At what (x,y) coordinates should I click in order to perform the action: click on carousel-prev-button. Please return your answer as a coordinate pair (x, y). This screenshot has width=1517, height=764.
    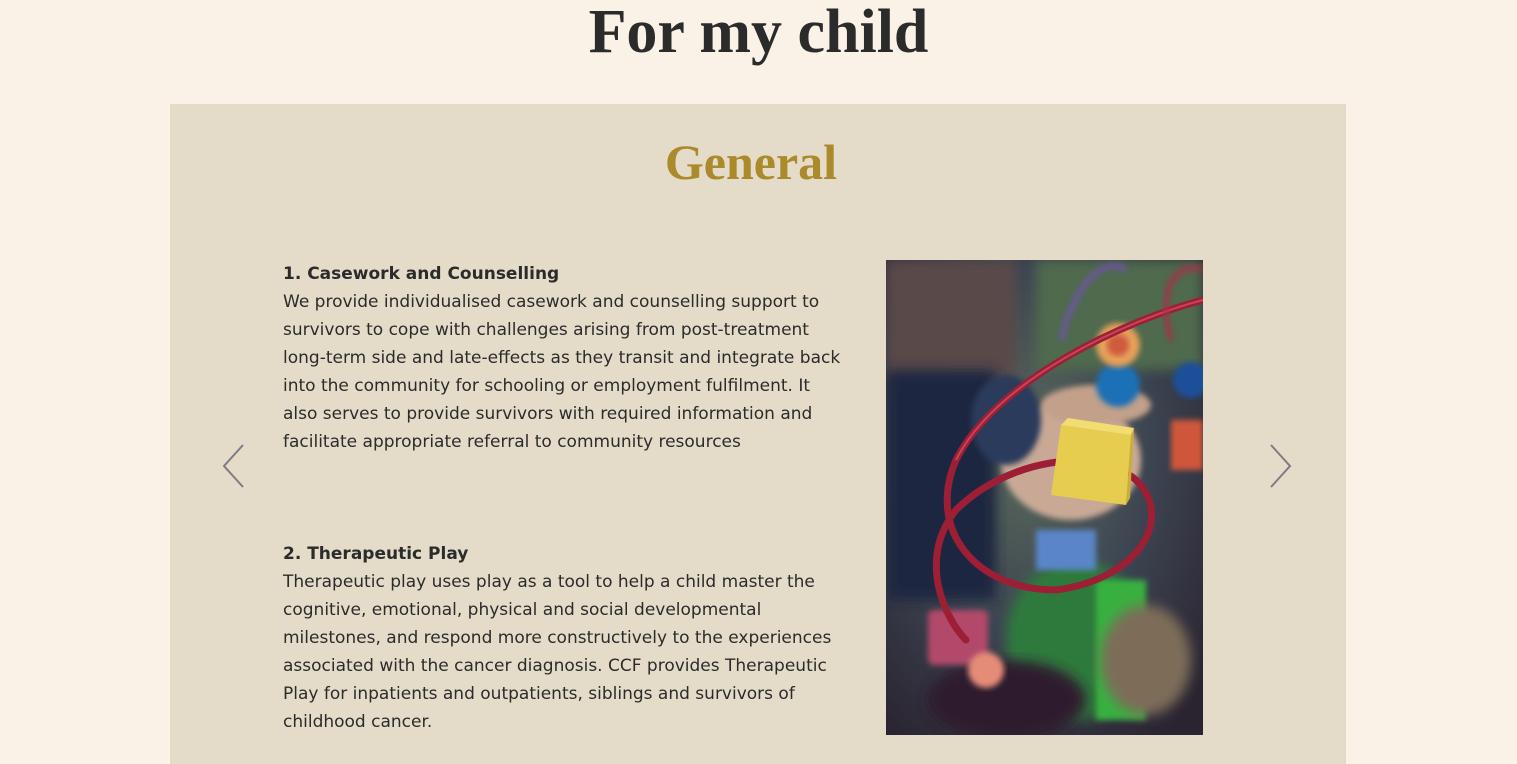
    Looking at the image, I should click on (234, 466).